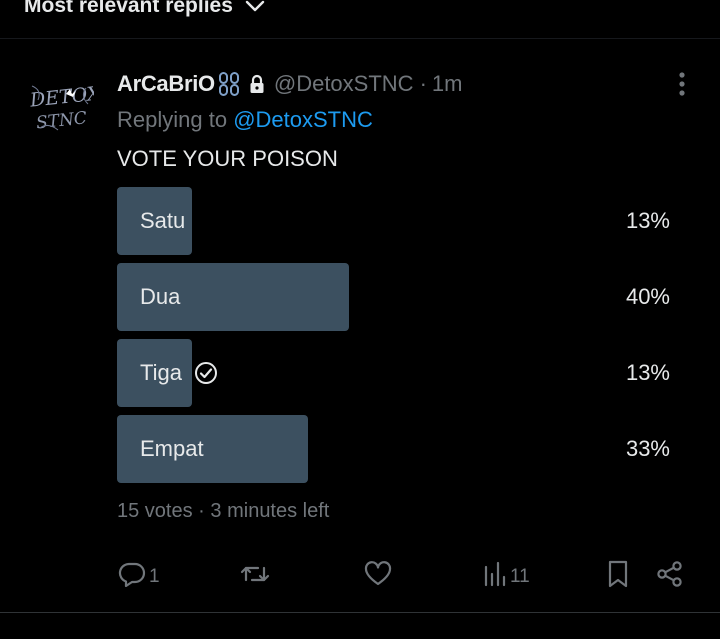 The height and width of the screenshot is (639, 720). I want to click on views-chart-icon, so click(495, 577).